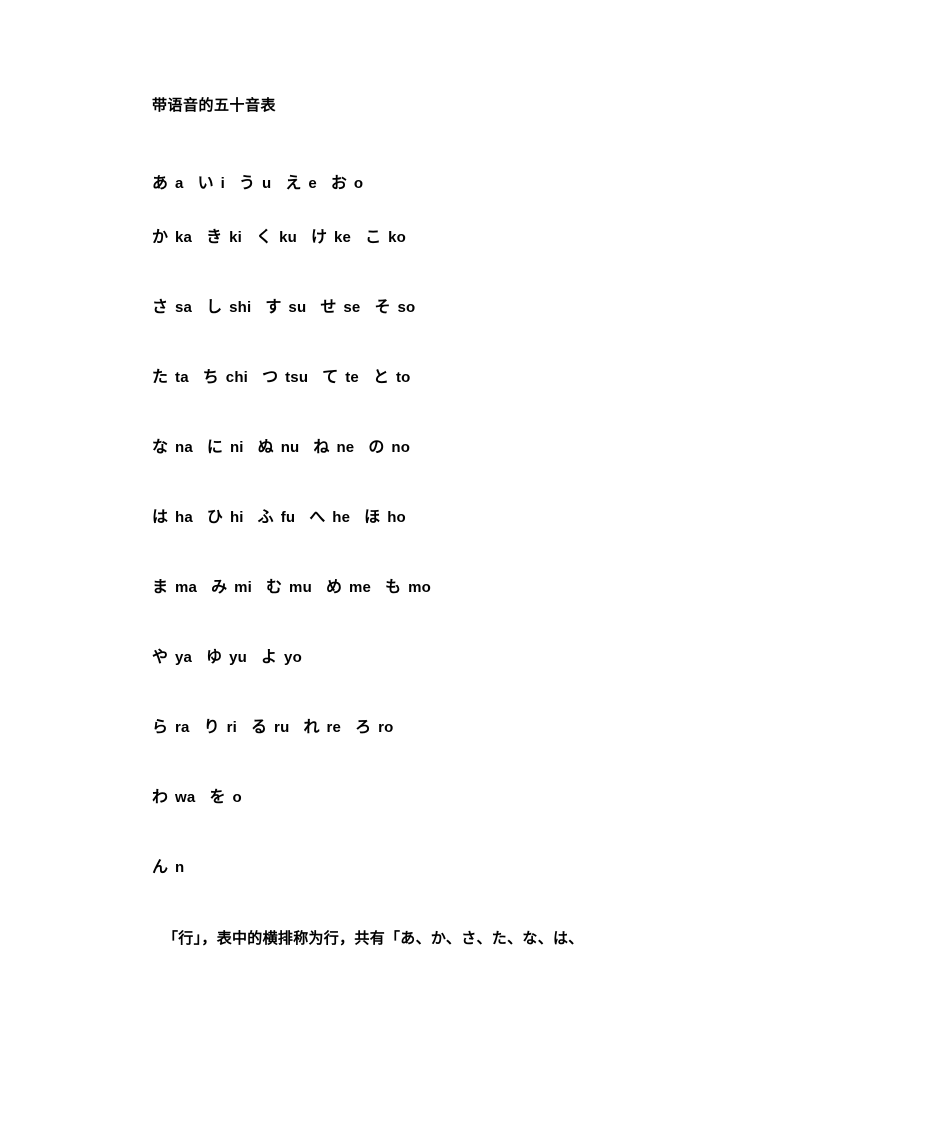 Image resolution: width=945 pixels, height=1123 pixels. I want to click on kana-romaji: so, so click(406, 307).